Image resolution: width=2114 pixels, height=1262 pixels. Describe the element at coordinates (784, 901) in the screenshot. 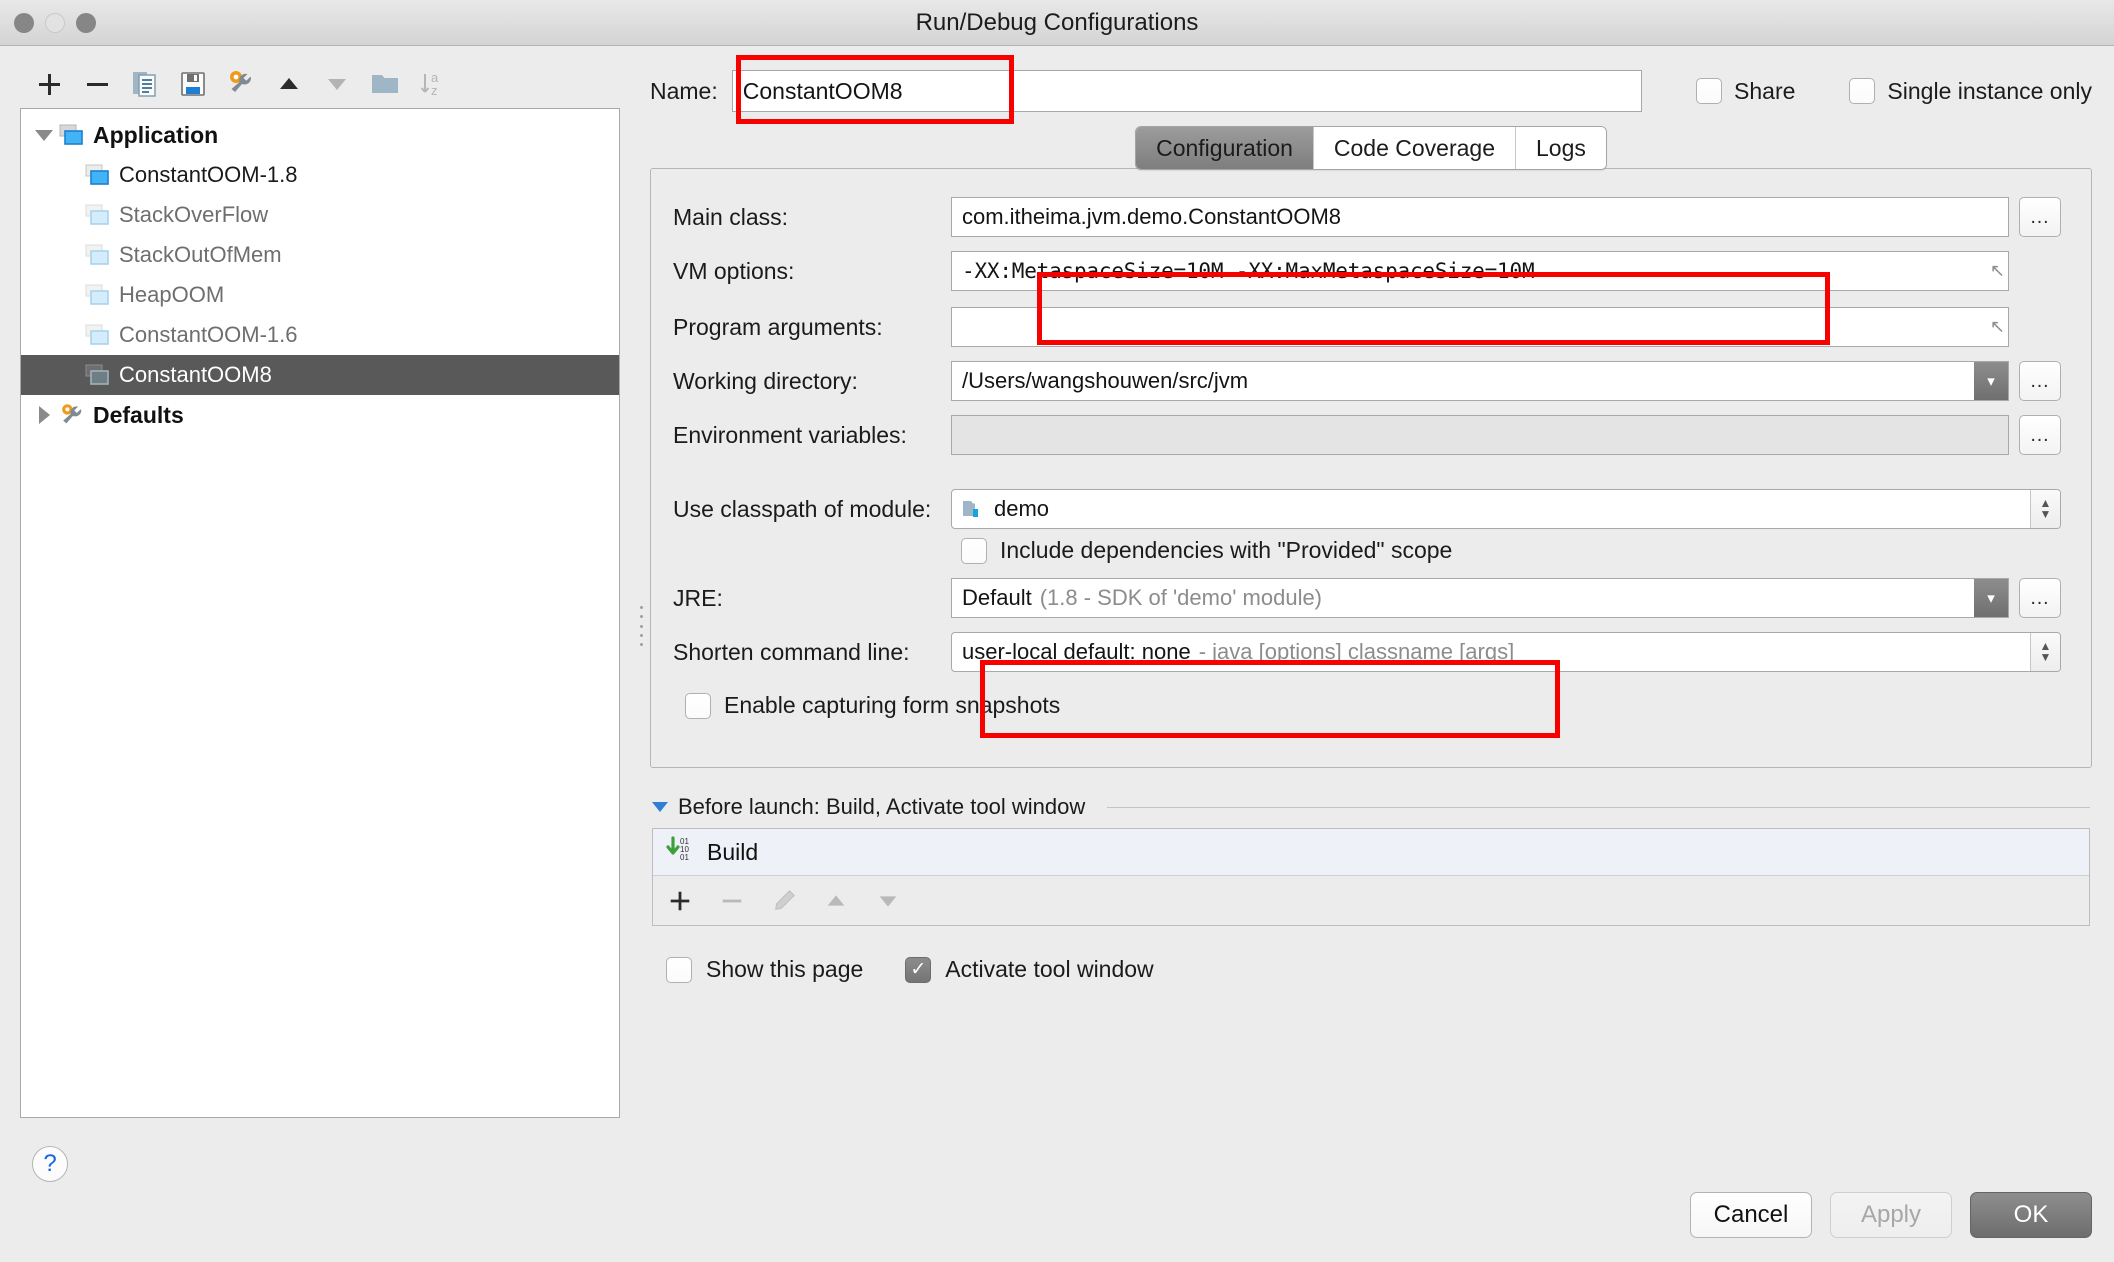

I see `before-launch-edit-button` at that location.